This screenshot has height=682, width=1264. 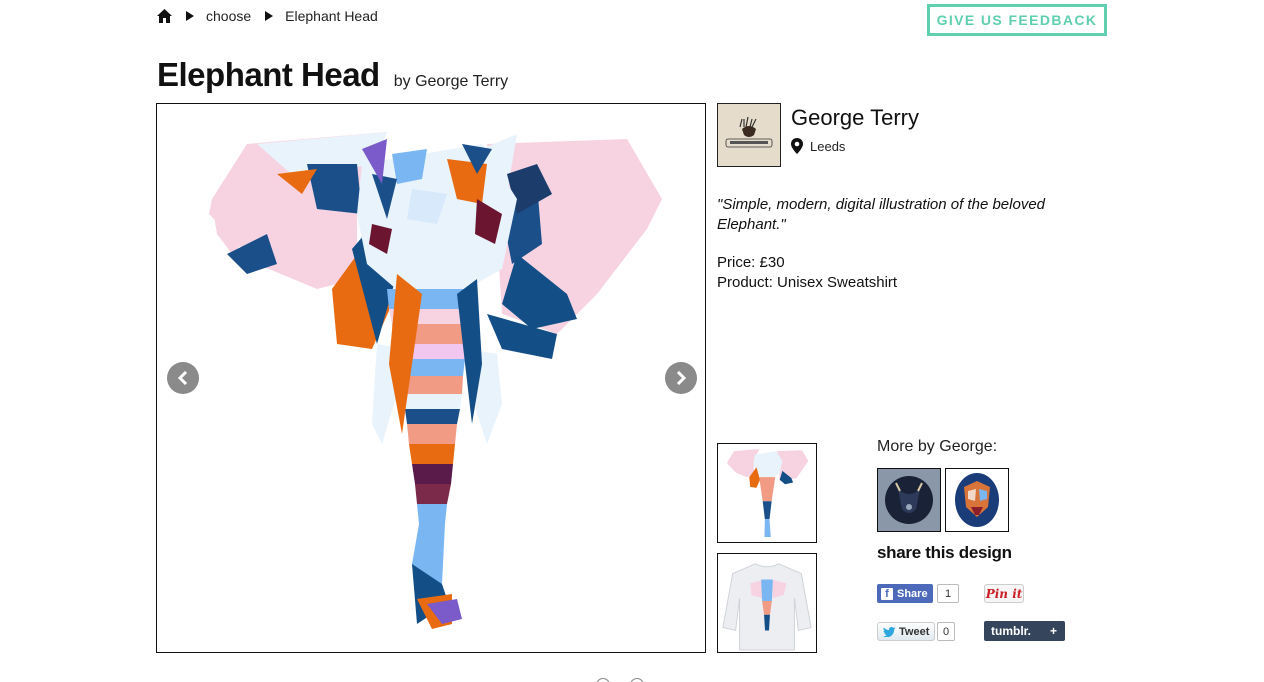 I want to click on product-details: Price: £30 Product: Unisex Sweatshirt, so click(x=807, y=273).